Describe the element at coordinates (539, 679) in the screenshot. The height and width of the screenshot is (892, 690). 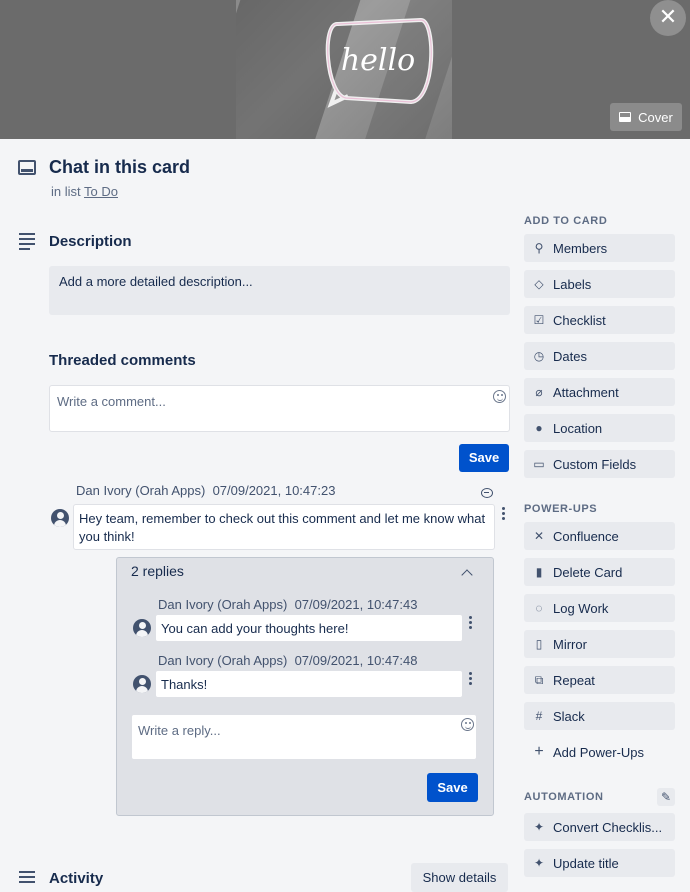
I see `repeat-icon: ⧉` at that location.